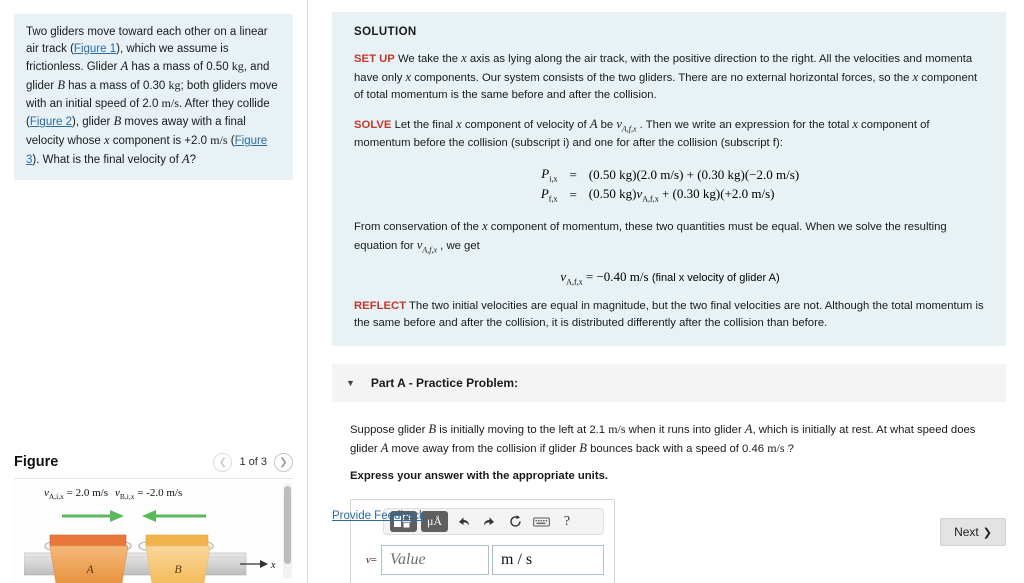 This screenshot has height=583, width=1024. What do you see at coordinates (106, 140) in the screenshot?
I see `problem-math-17: x` at bounding box center [106, 140].